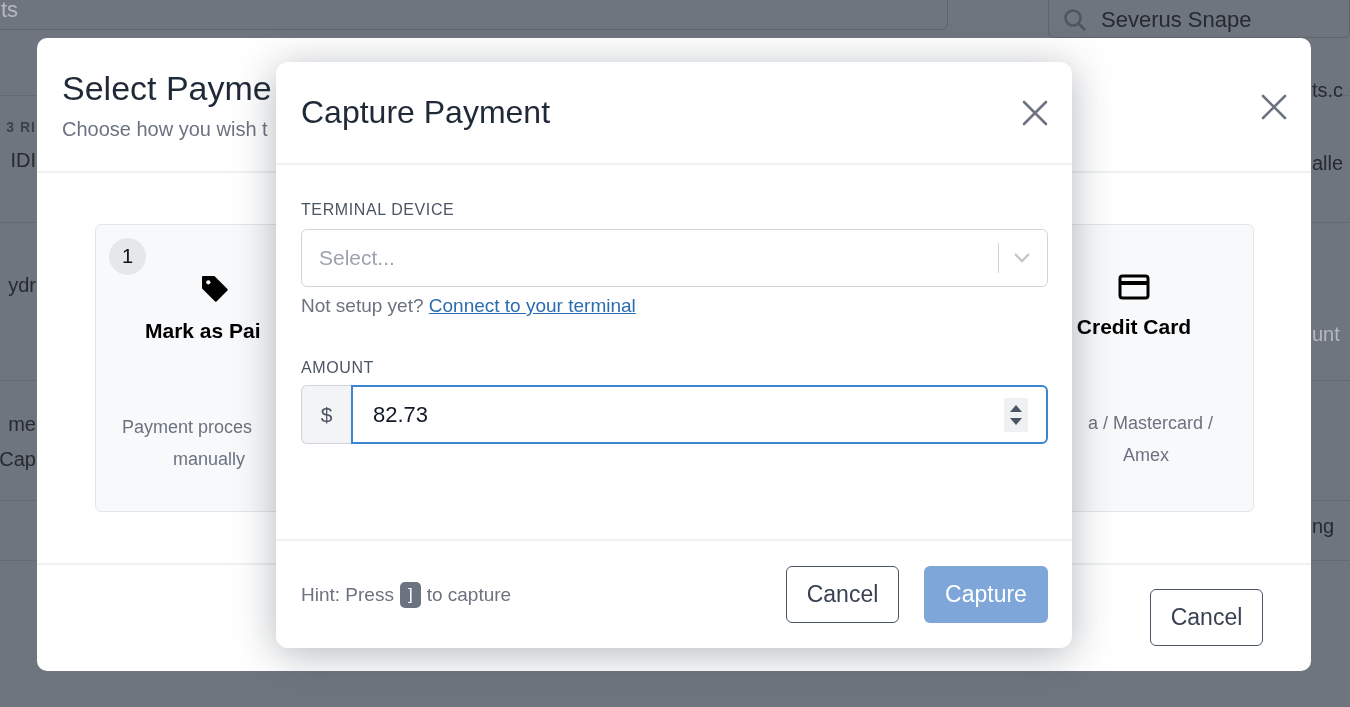 Image resolution: width=1350 pixels, height=707 pixels. I want to click on background-text: IDI, so click(23, 160).